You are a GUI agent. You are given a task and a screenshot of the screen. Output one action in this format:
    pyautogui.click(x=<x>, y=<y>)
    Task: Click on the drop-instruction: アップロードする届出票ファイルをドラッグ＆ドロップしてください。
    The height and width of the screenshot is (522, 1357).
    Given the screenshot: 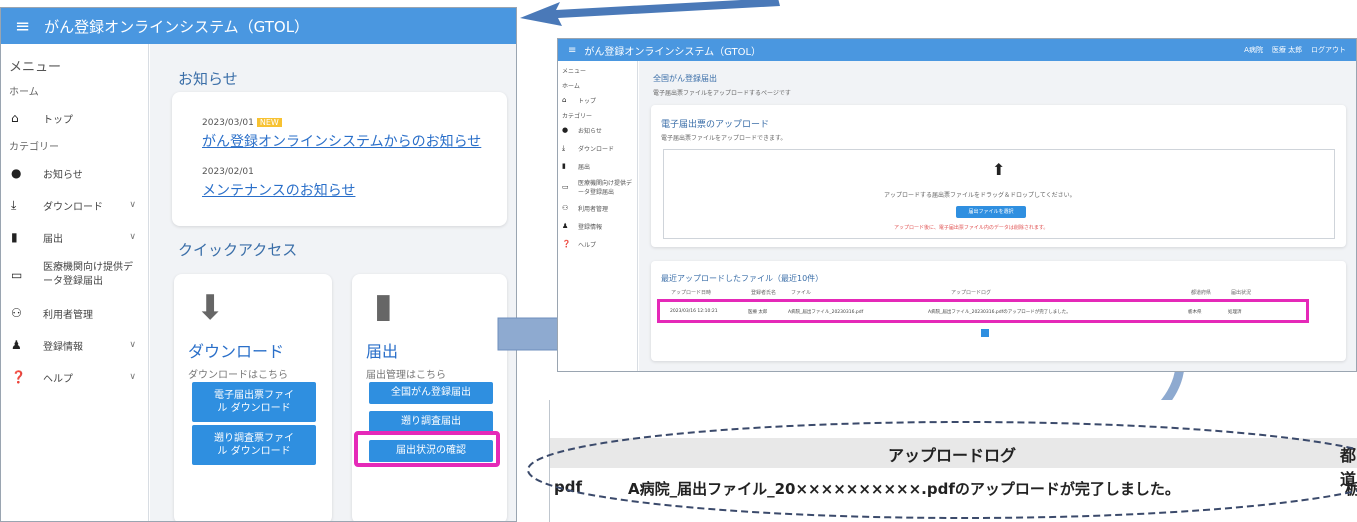 What is the action you would take?
    pyautogui.click(x=980, y=195)
    